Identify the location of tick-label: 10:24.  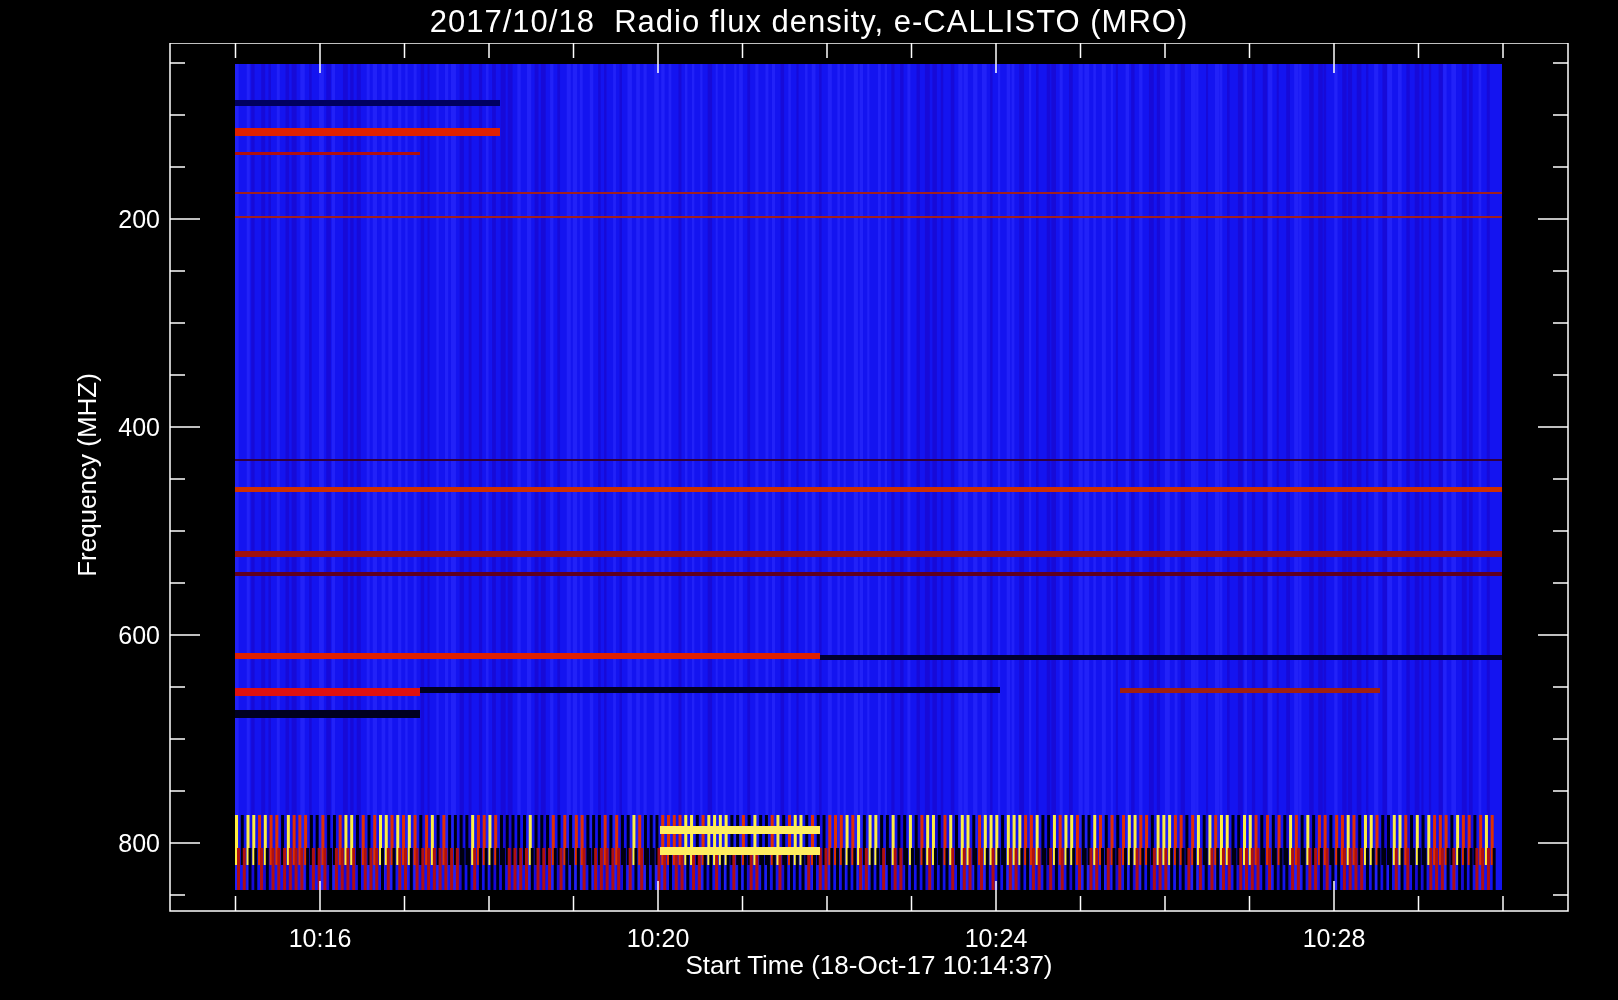
(996, 938).